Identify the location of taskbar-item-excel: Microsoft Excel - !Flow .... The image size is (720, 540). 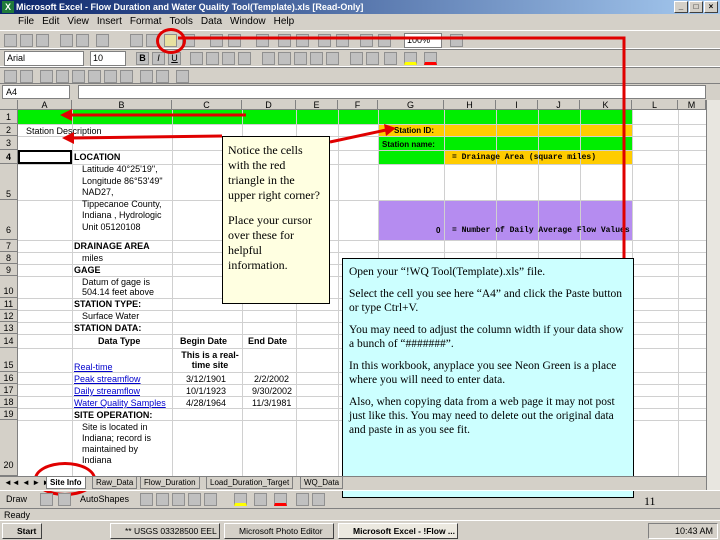
(398, 531).